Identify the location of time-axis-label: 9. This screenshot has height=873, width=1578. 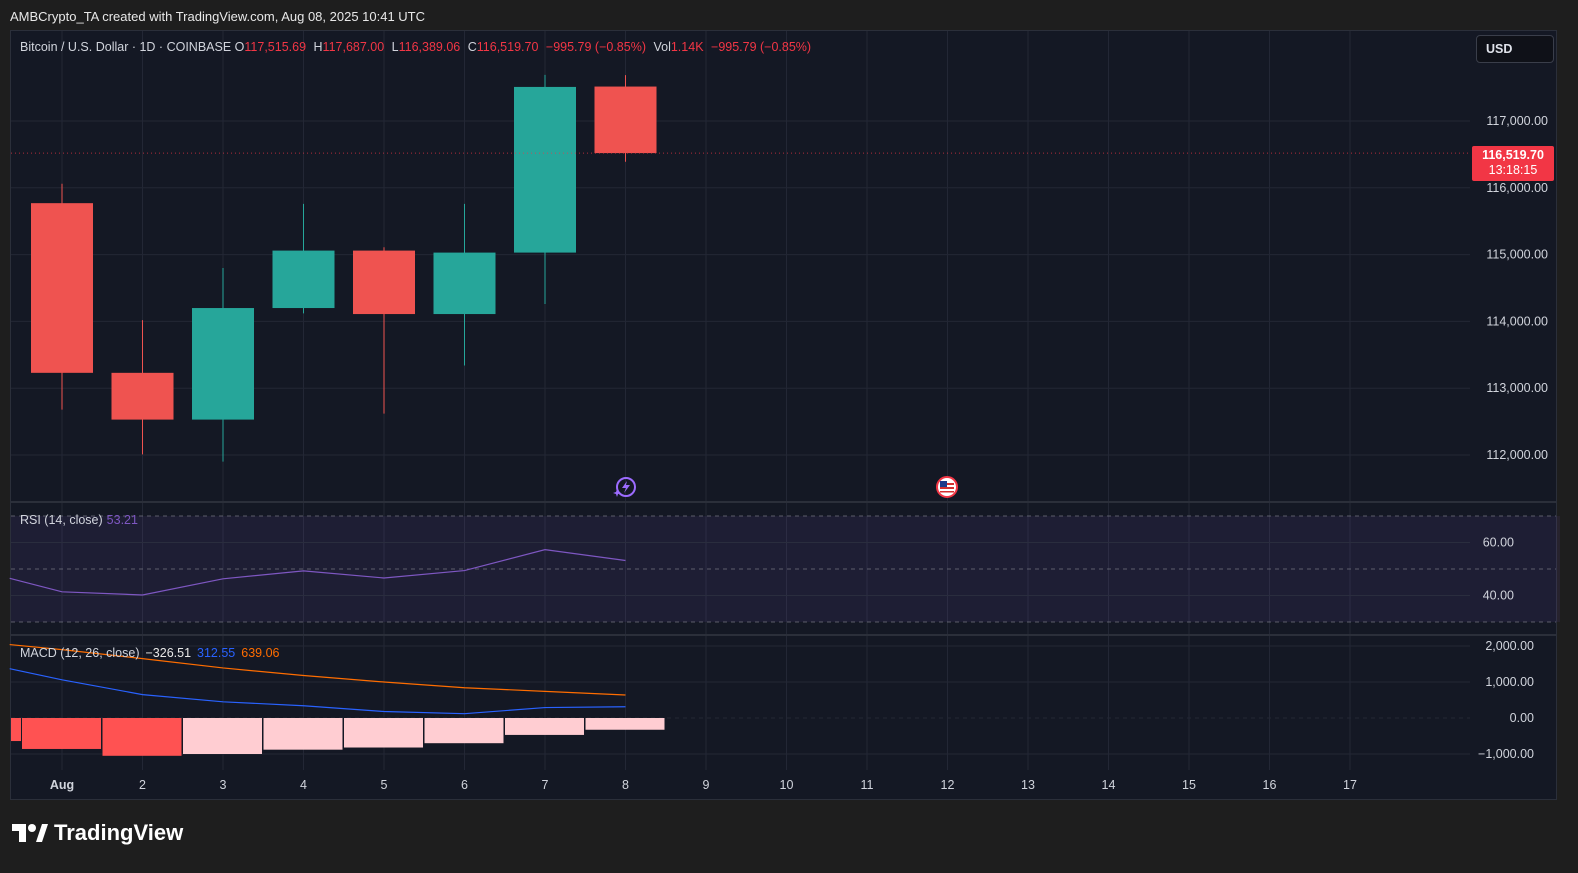
(706, 785).